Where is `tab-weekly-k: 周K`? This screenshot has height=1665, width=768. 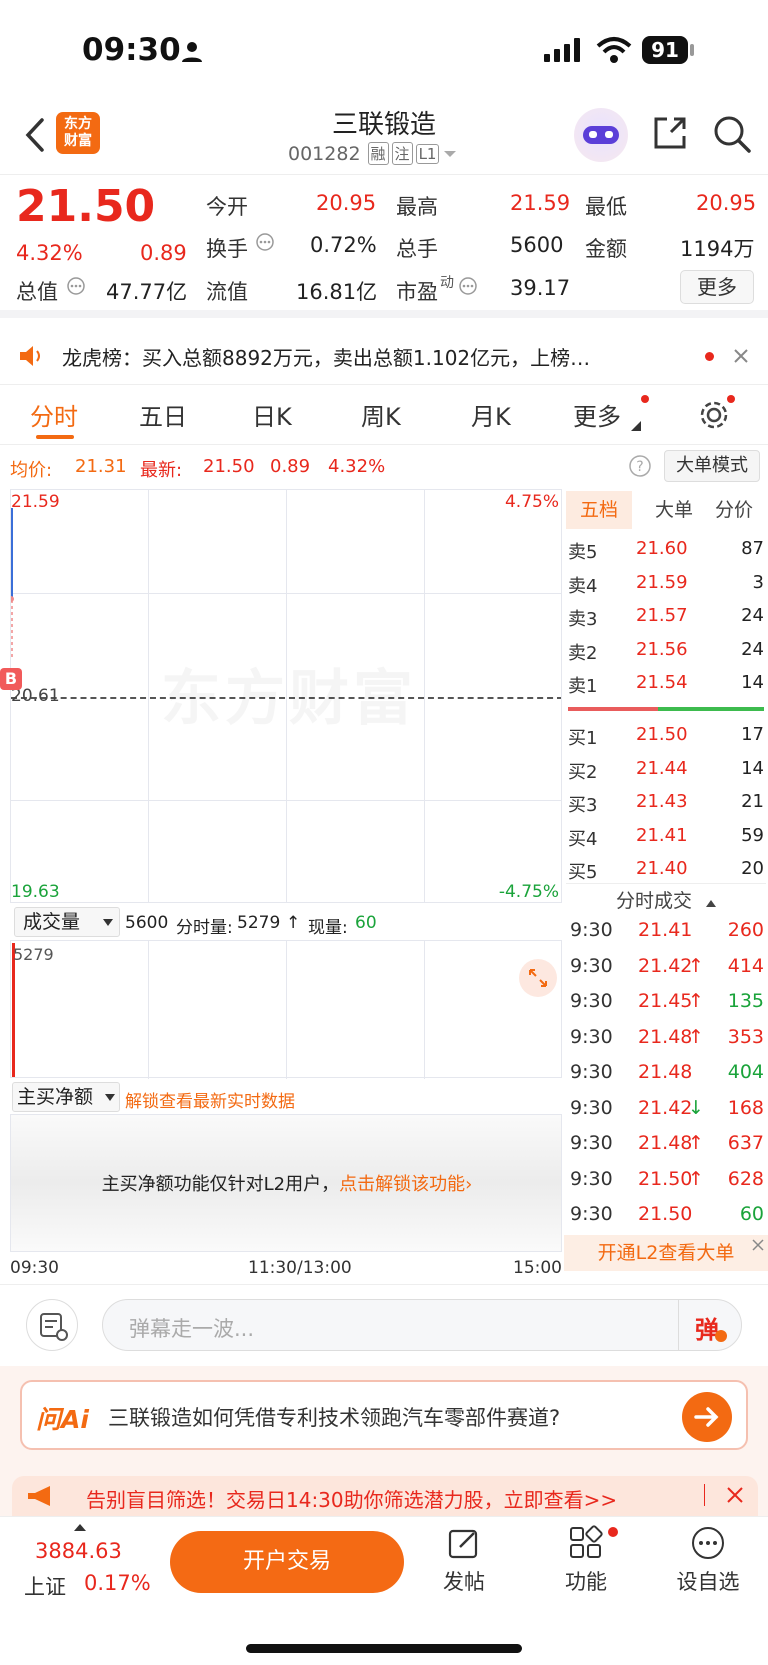
tab-weekly-k: 周K is located at coordinates (381, 414).